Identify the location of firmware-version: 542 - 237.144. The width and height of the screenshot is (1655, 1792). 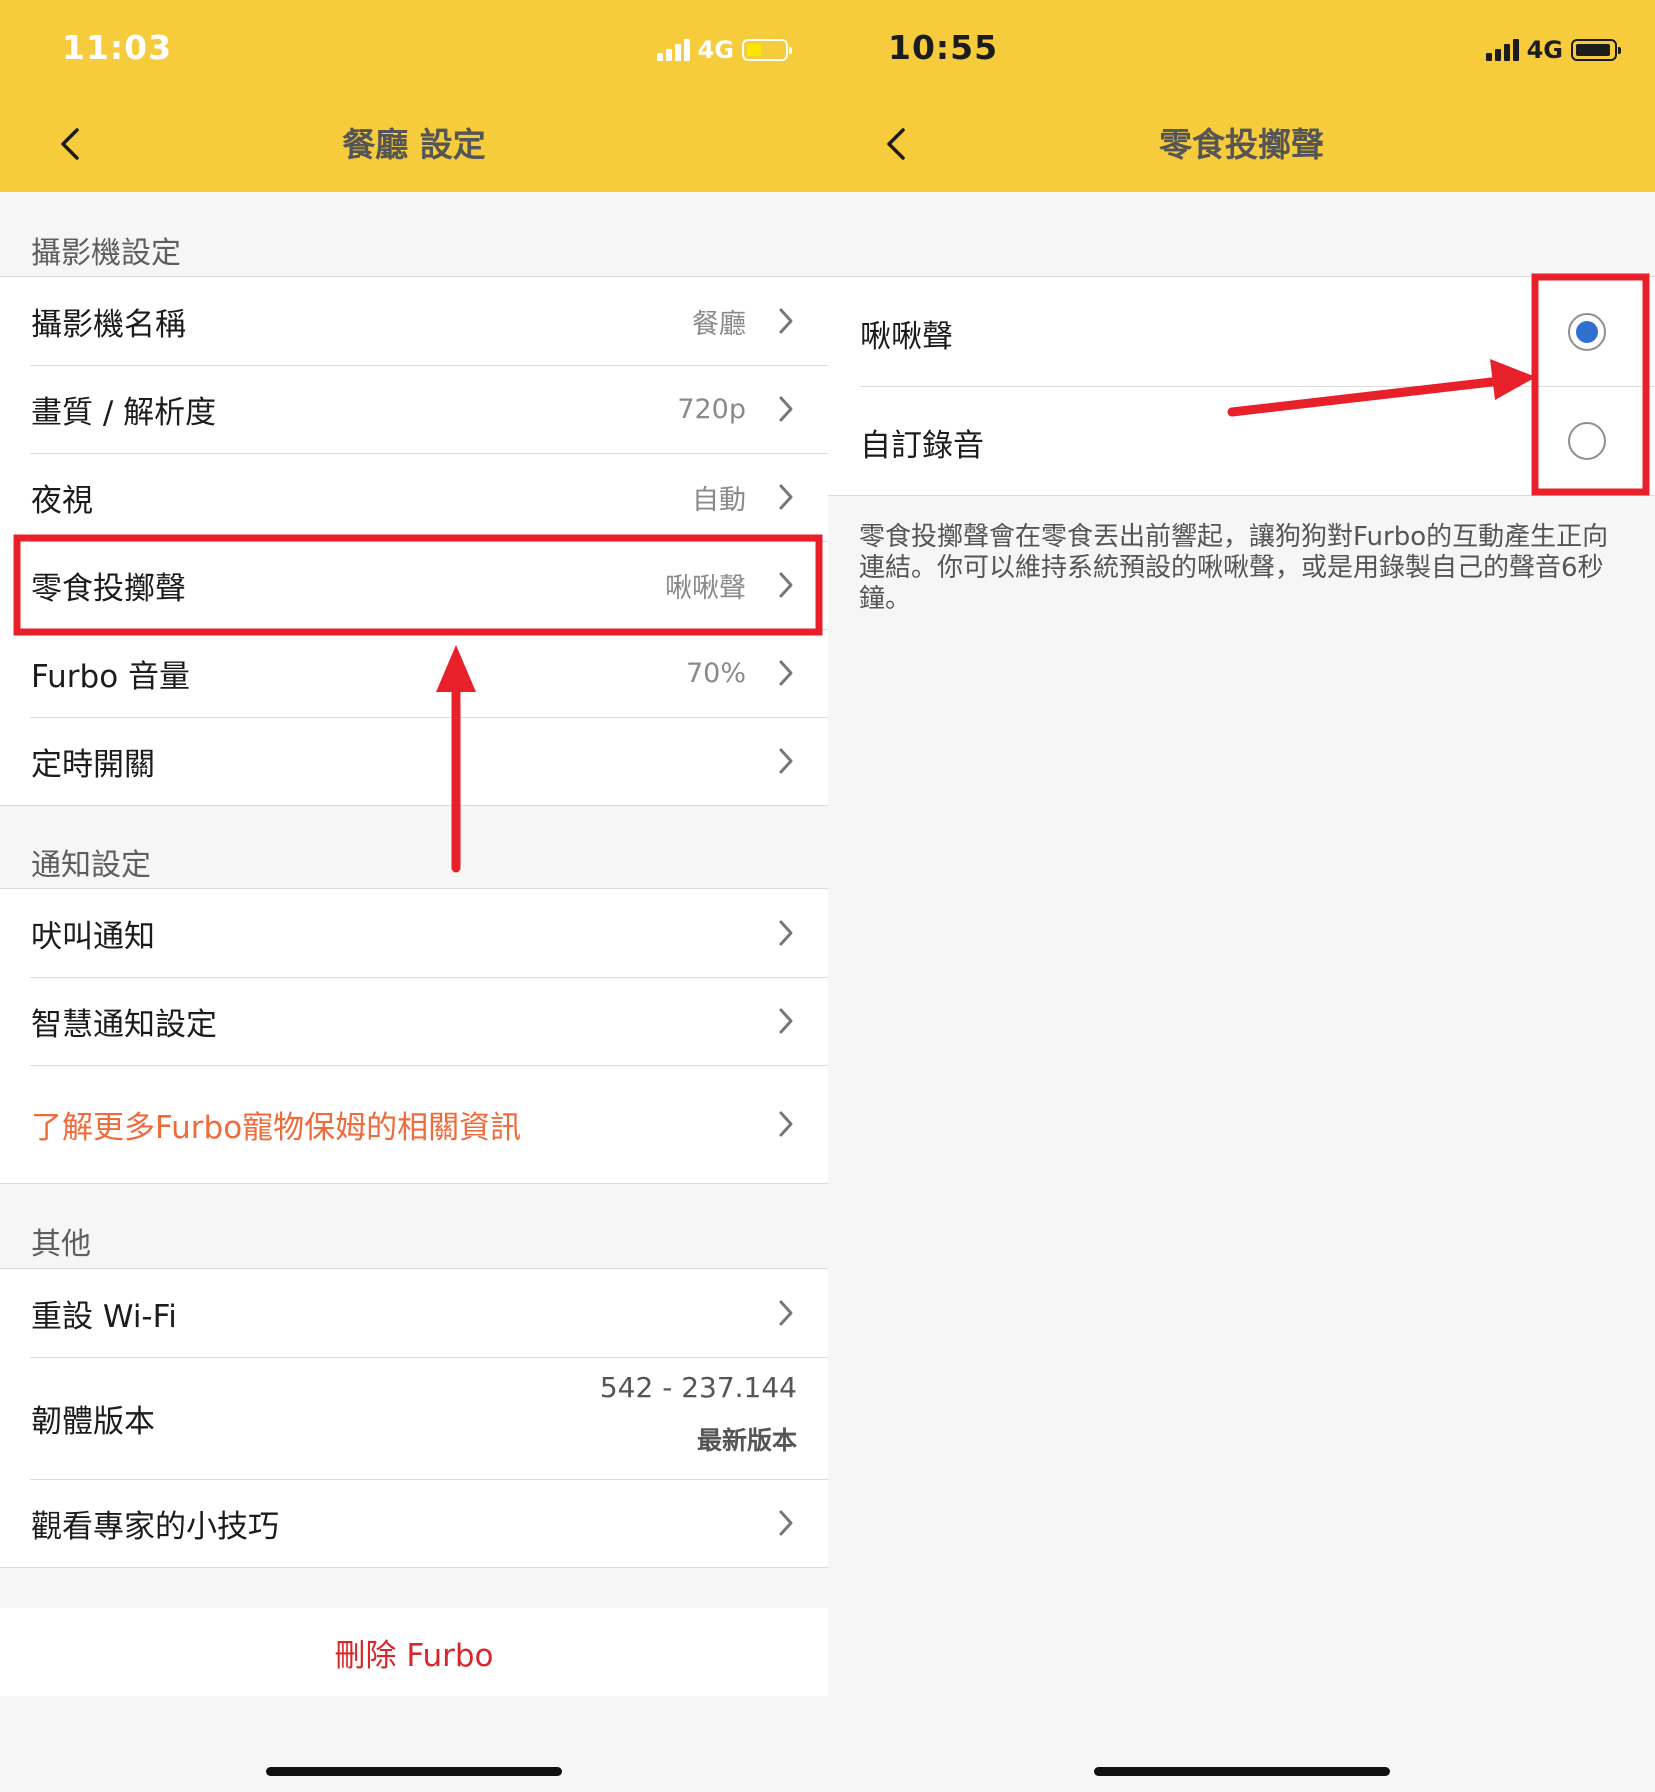
(698, 1387).